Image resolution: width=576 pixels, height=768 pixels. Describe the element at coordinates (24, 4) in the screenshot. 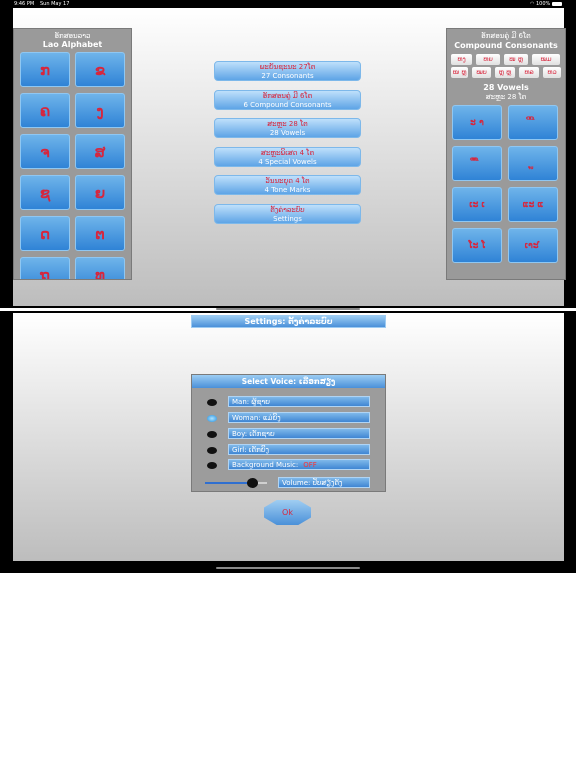

I see `status-time: 9:46 PM` at that location.